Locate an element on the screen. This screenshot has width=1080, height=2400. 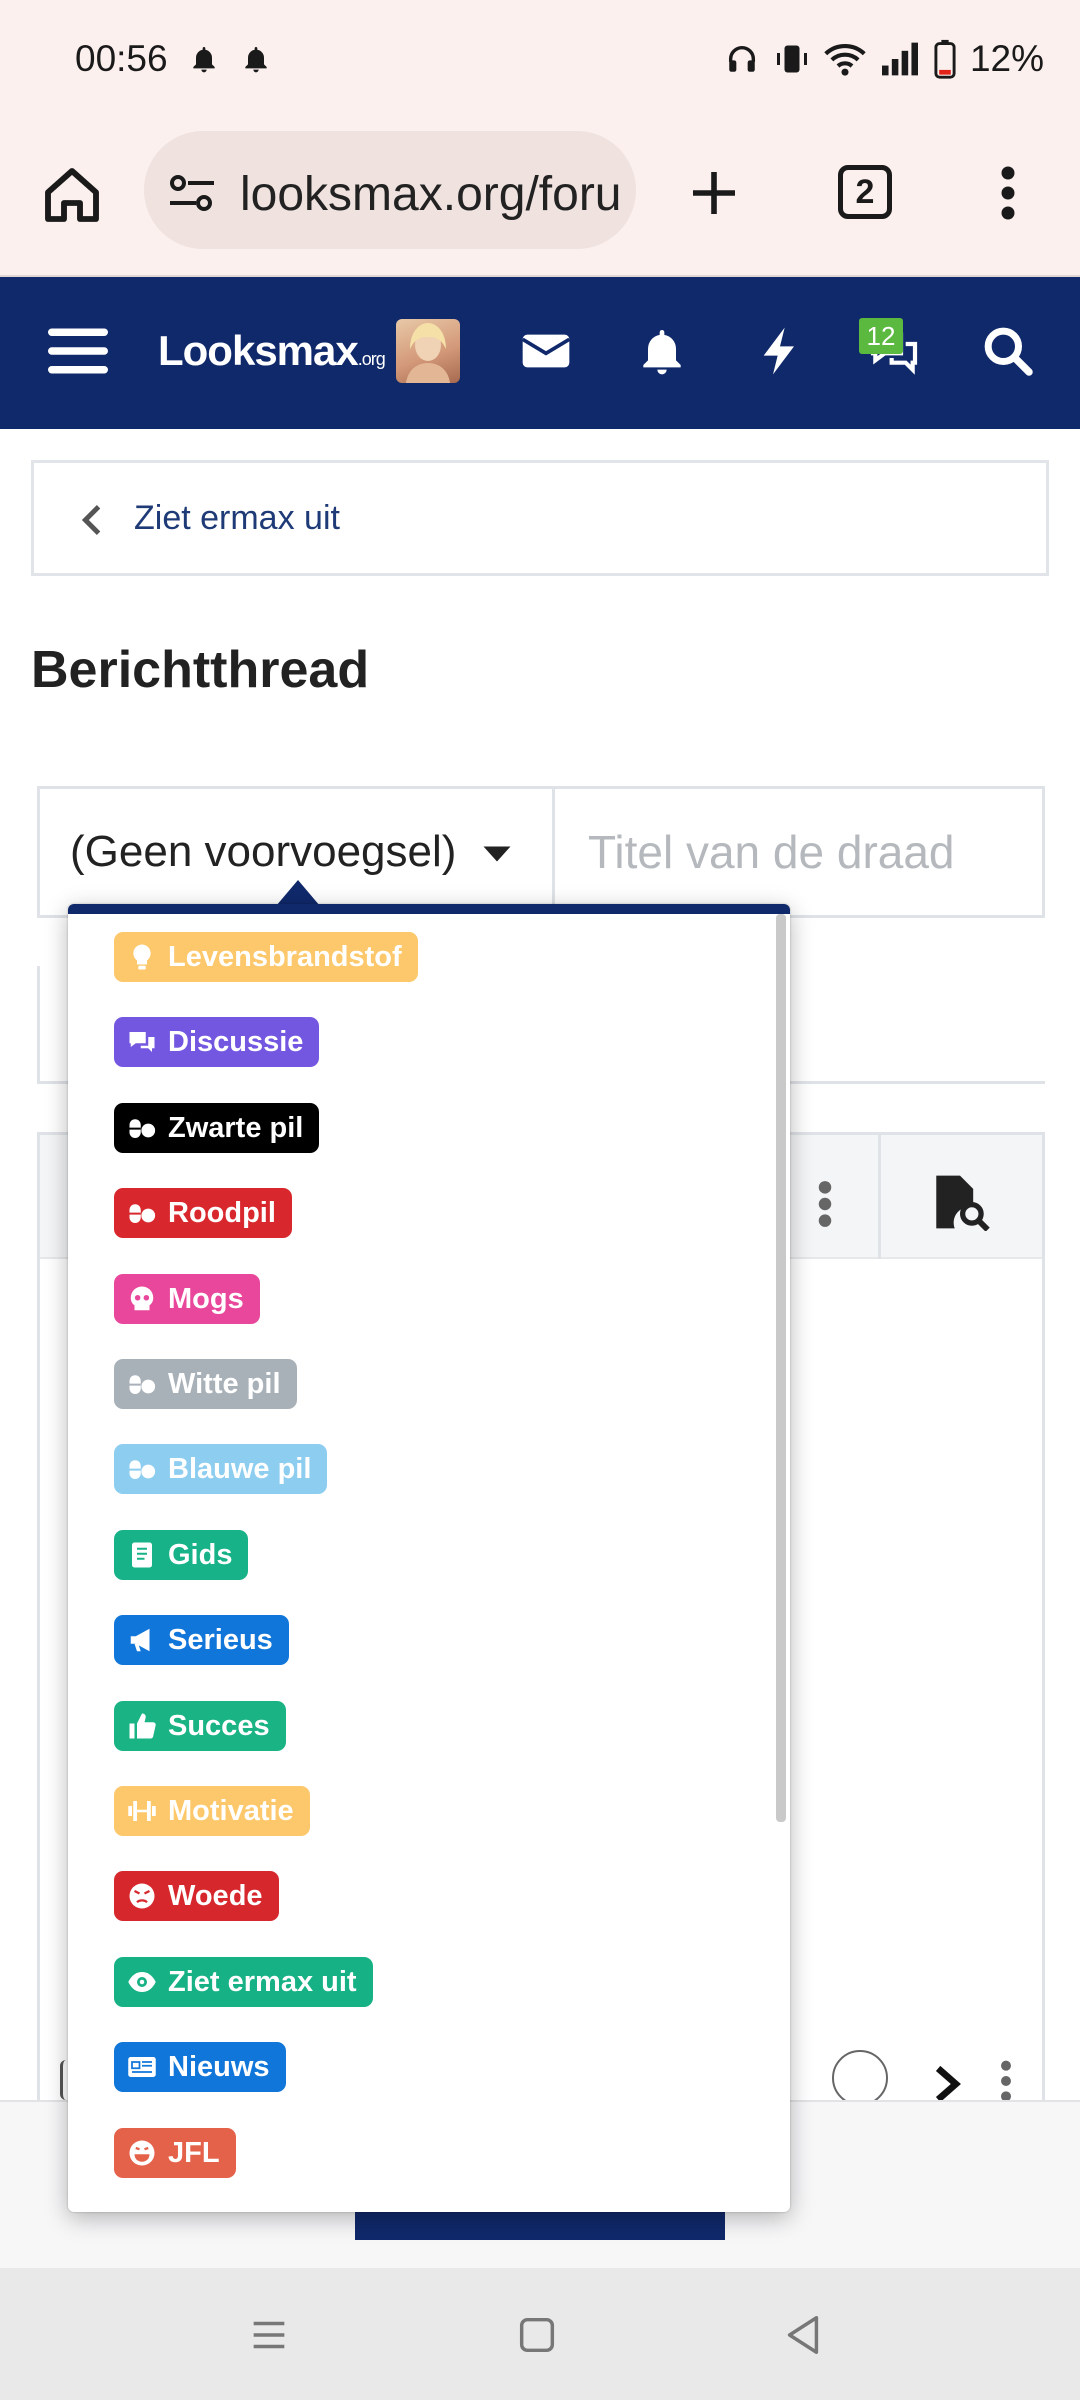
prefix-option: Ziet ermax uit is located at coordinates (243, 1982).